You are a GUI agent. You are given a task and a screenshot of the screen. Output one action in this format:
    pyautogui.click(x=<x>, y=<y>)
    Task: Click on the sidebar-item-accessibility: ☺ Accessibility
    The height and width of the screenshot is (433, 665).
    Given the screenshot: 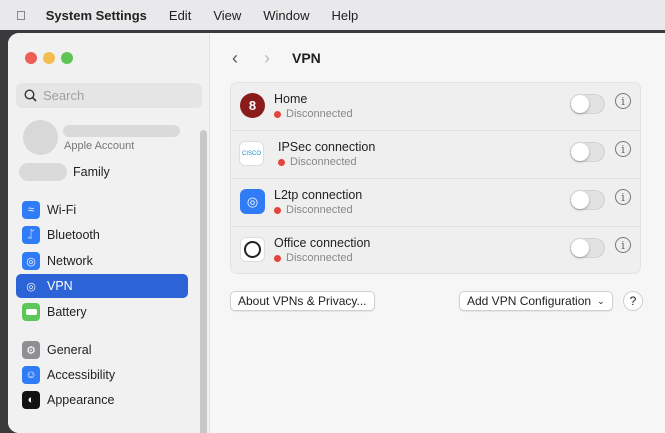 What is the action you would take?
    pyautogui.click(x=102, y=375)
    